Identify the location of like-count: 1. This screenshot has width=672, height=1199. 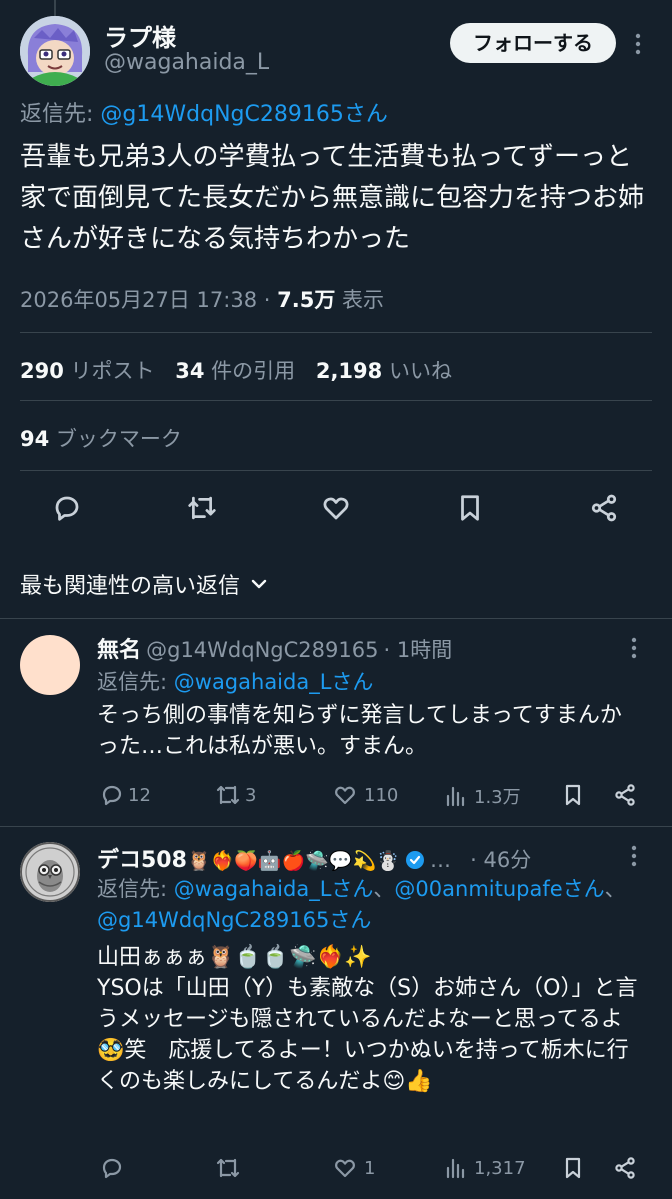
(370, 1168).